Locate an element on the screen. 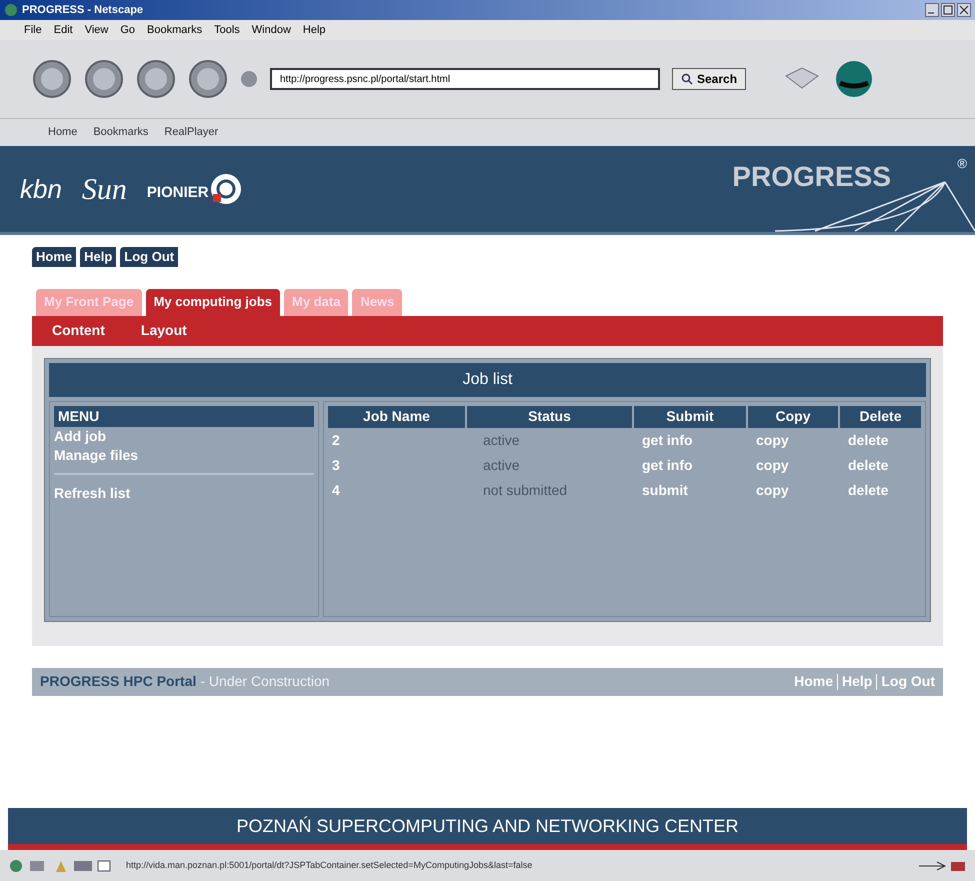  target-icon is located at coordinates (225, 189).